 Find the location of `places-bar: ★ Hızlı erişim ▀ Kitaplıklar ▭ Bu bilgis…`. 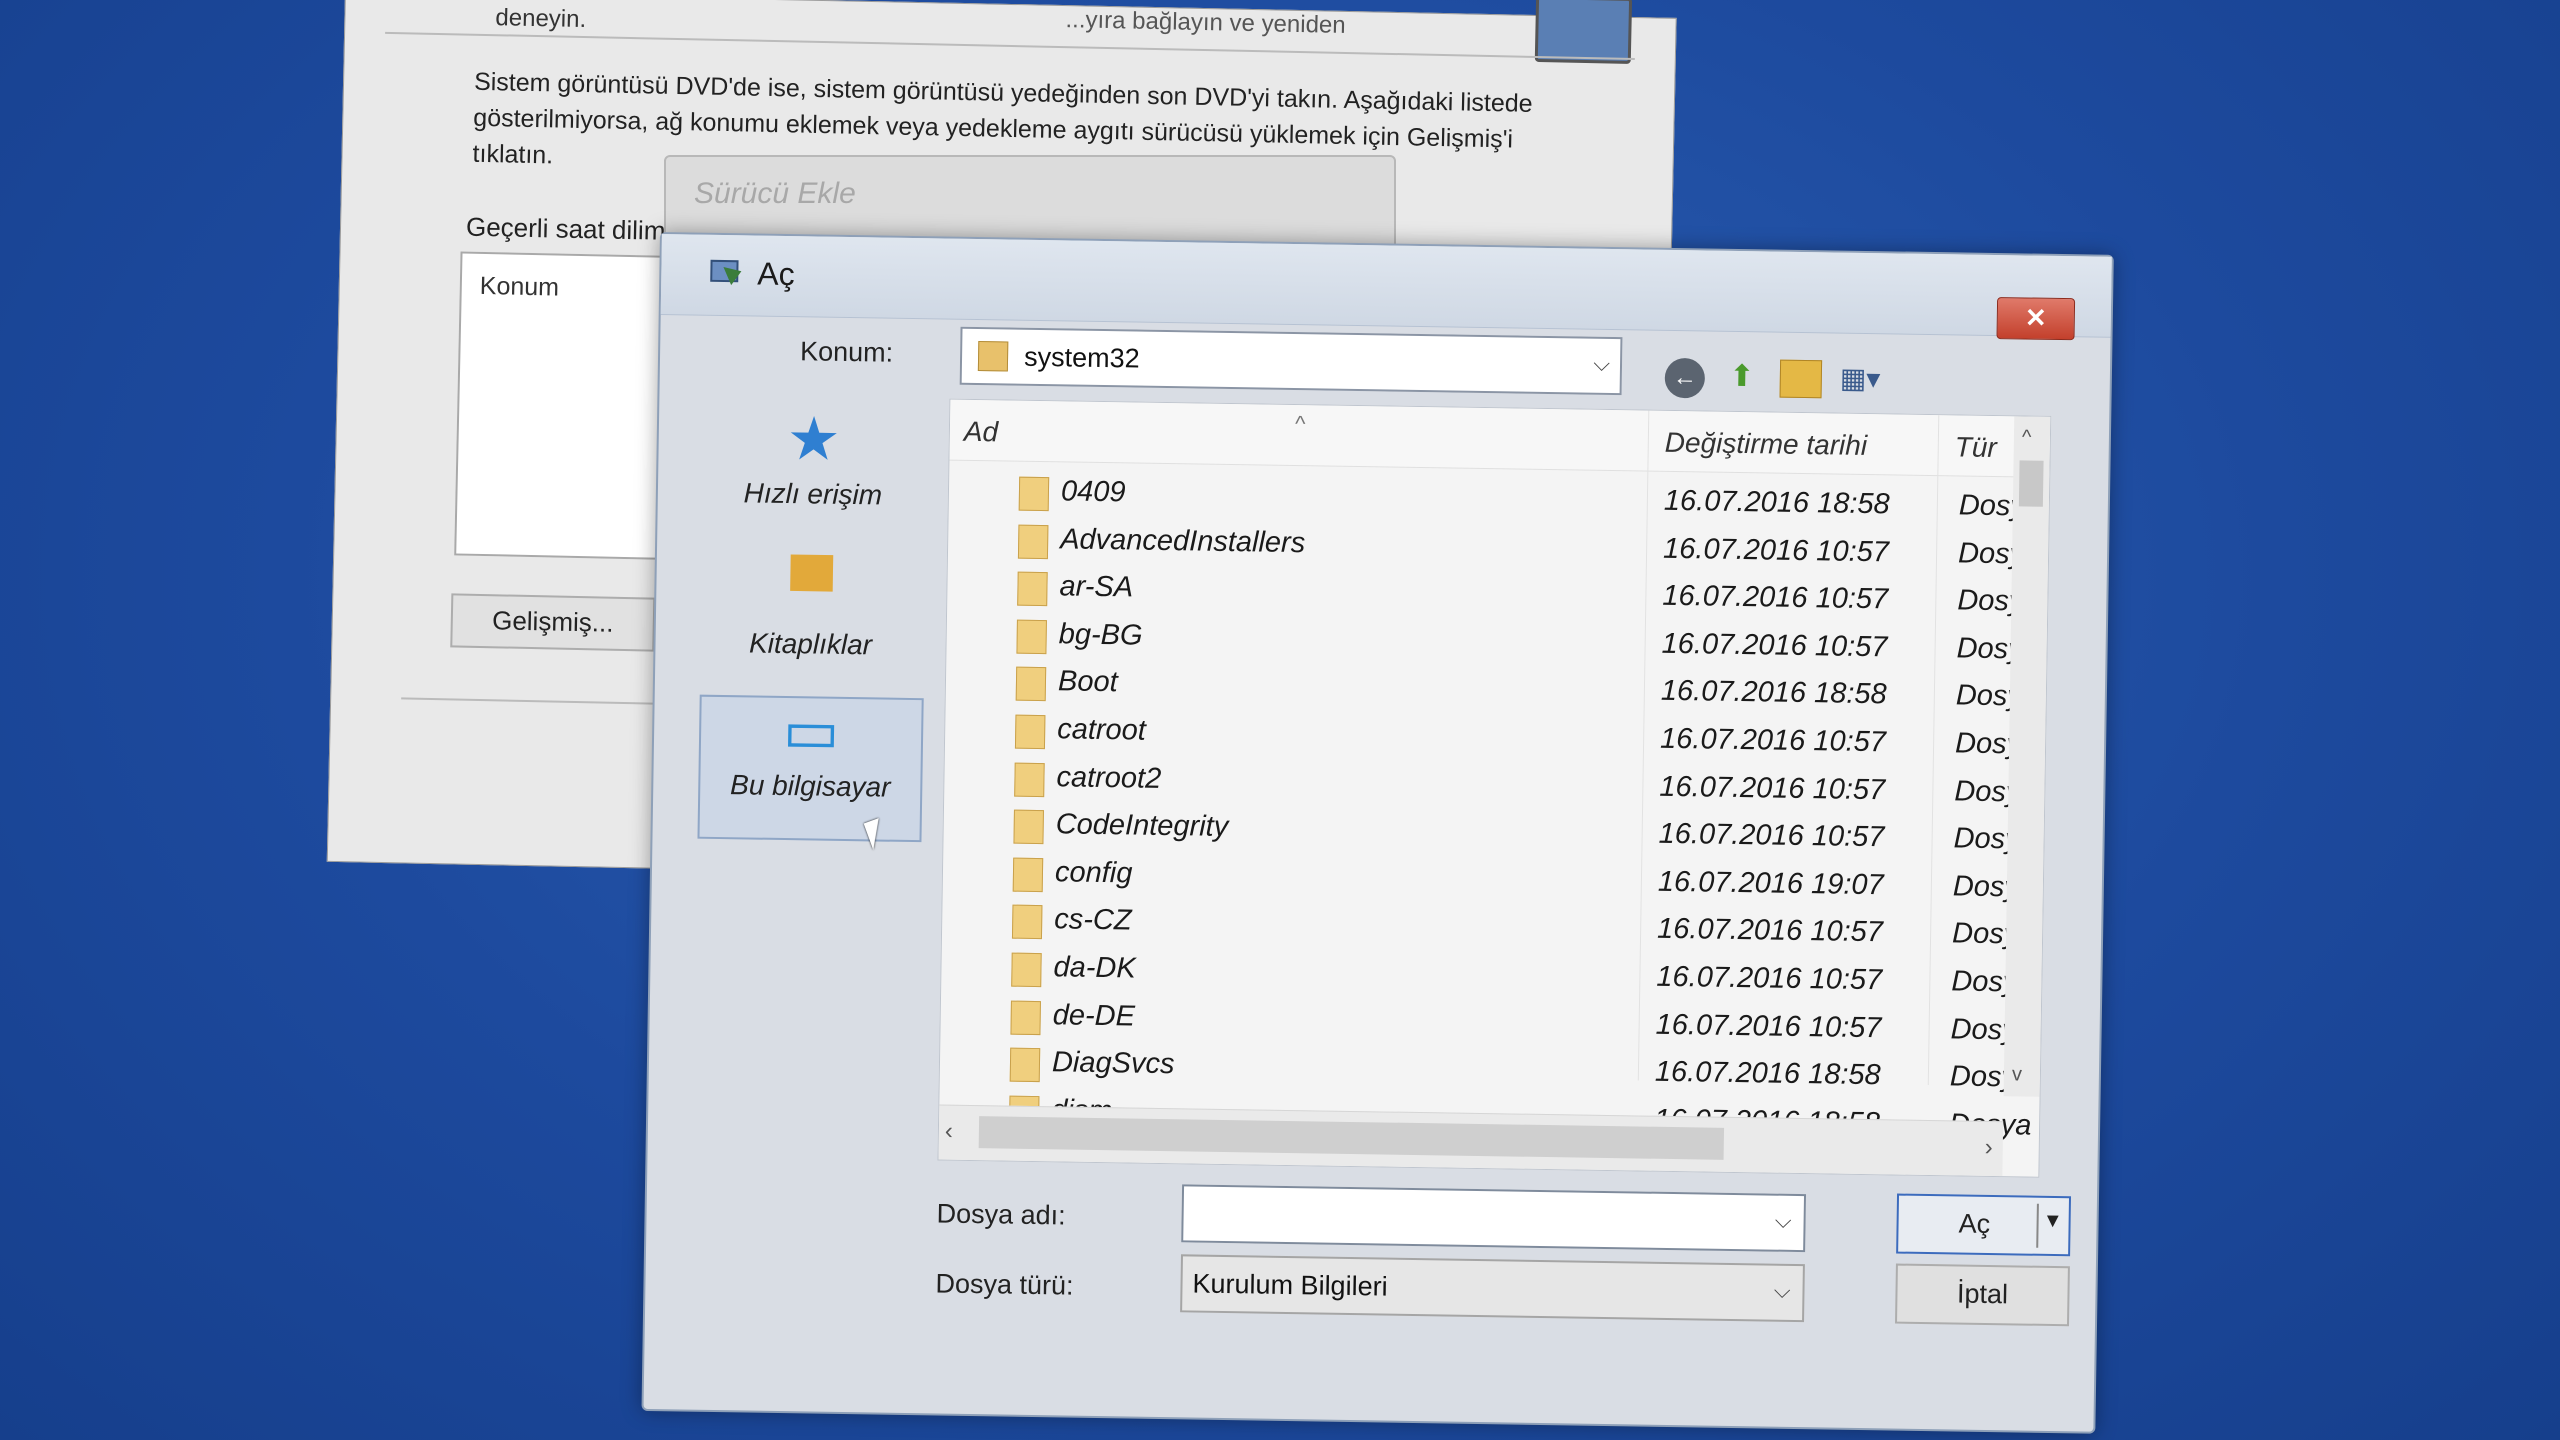

places-bar: ★ Hızlı erişim ▀ Kitaplıklar ▭ Bu bilgis… is located at coordinates (808, 756).